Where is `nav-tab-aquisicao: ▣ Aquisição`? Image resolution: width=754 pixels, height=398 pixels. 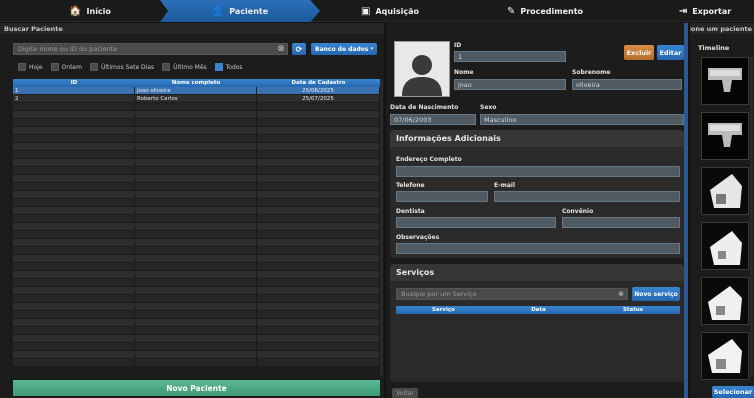
nav-tab-aquisicao: ▣ Aquisição is located at coordinates (390, 11).